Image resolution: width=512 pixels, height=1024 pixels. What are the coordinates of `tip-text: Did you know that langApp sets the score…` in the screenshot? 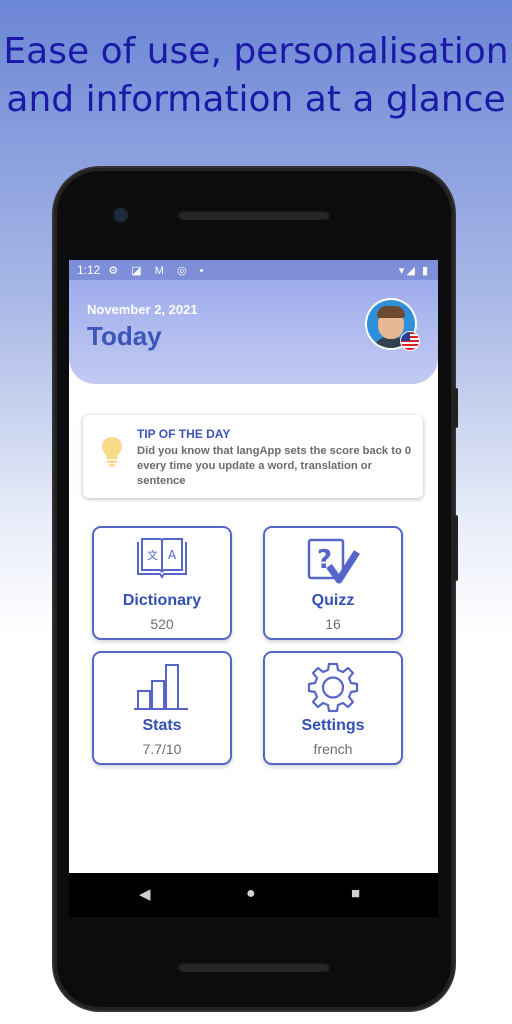 It's located at (274, 466).